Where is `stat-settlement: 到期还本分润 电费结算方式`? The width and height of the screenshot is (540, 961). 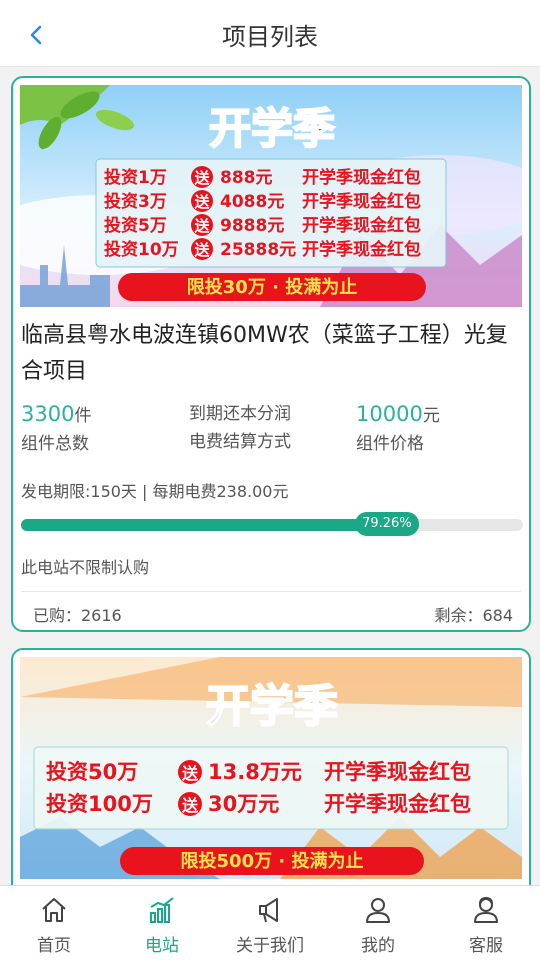
stat-settlement: 到期还本分润 电费结算方式 is located at coordinates (240, 428).